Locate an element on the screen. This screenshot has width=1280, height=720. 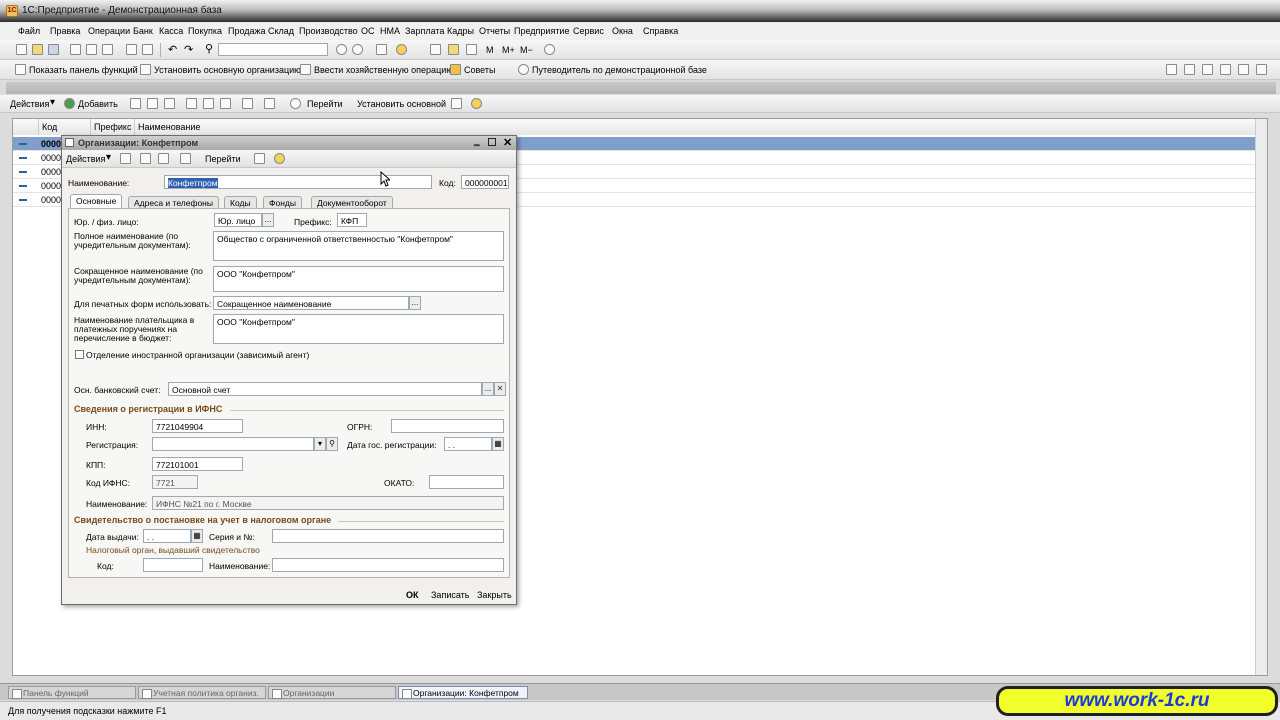
copy-icon is located at coordinates (91, 49).